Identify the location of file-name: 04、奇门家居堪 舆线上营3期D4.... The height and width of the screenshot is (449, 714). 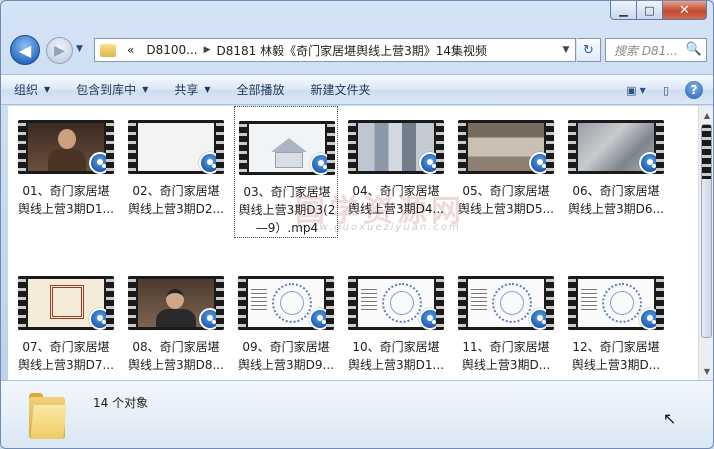
(396, 200).